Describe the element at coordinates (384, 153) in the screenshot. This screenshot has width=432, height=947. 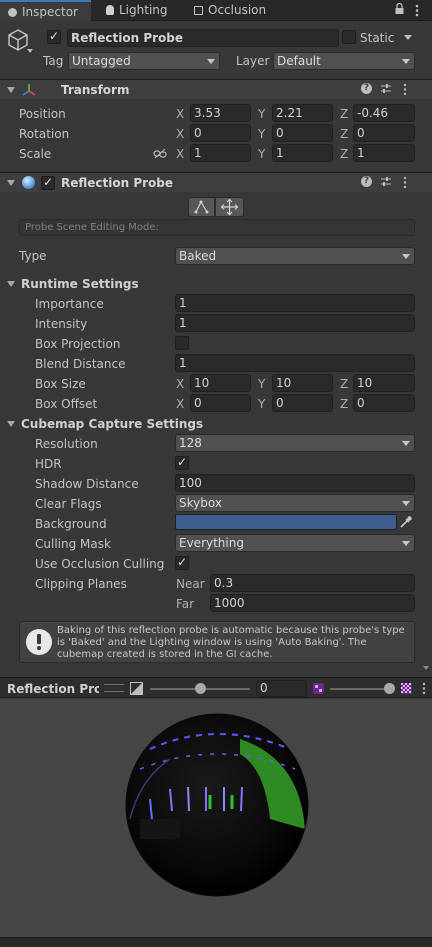
I see `scale-z-input: 1` at that location.